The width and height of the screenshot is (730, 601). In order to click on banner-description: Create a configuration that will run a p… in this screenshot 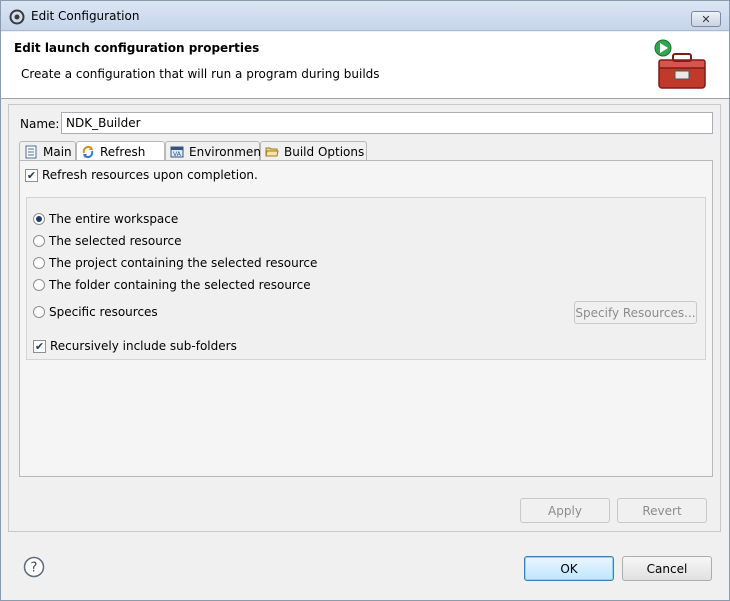, I will do `click(200, 74)`.